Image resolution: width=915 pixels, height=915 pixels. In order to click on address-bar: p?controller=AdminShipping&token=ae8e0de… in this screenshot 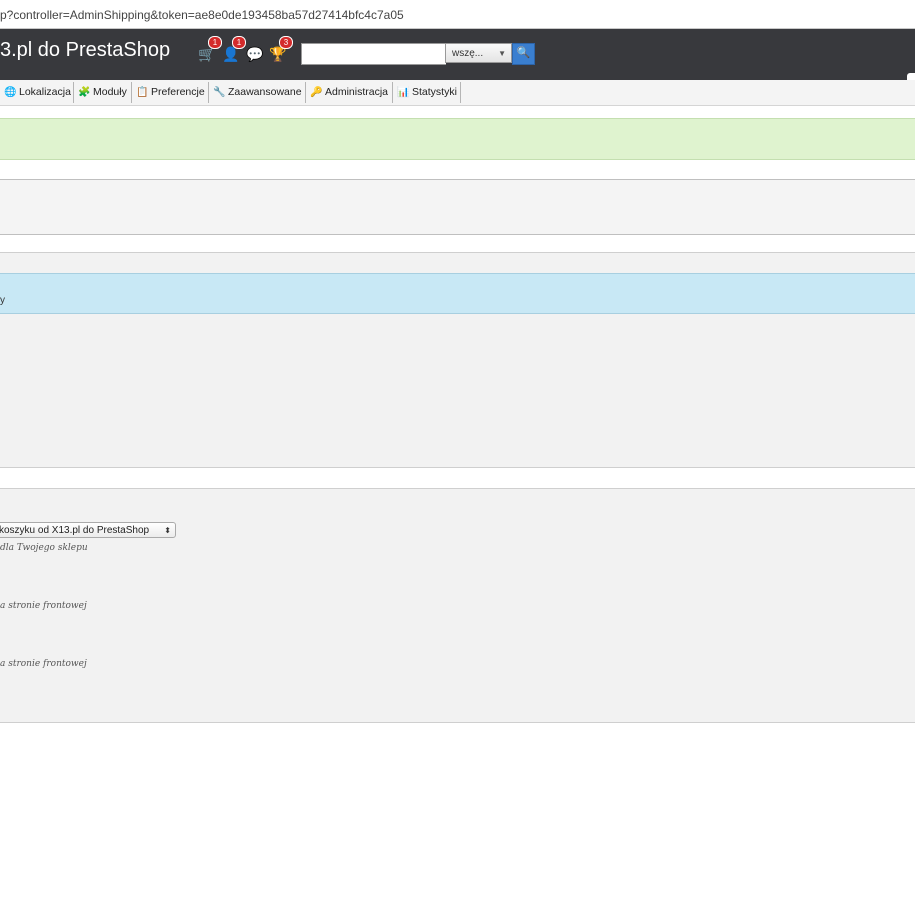, I will do `click(457, 14)`.